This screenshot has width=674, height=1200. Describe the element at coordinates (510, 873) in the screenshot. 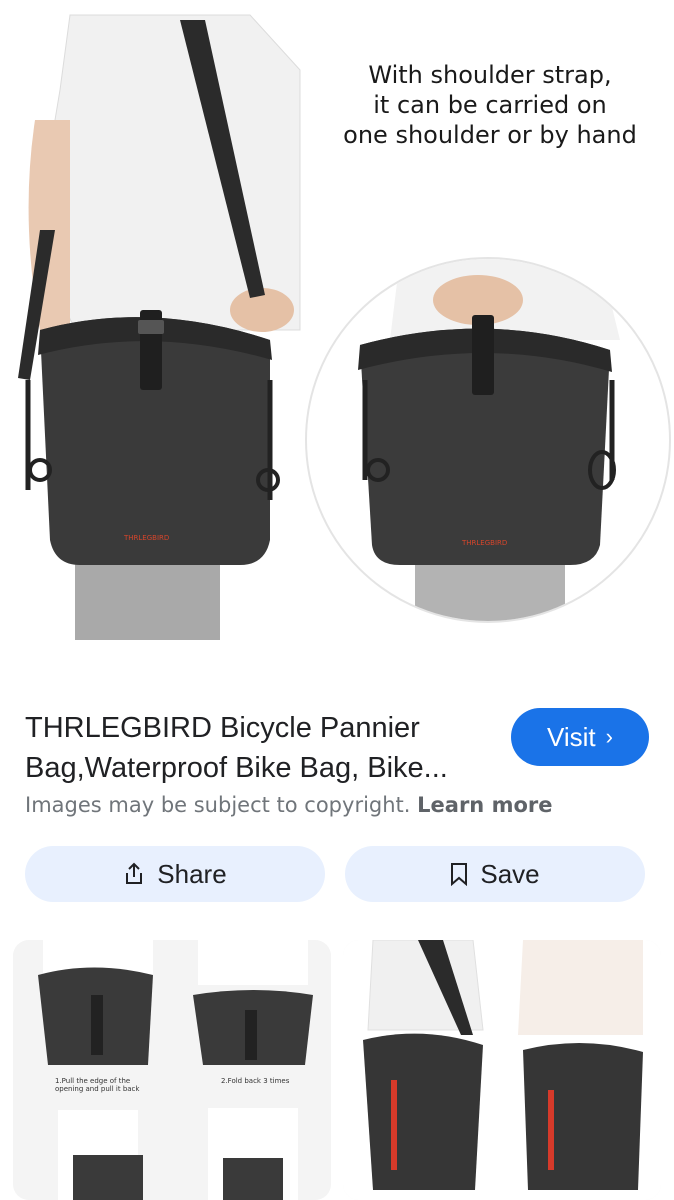

I see `save-label: Save` at that location.